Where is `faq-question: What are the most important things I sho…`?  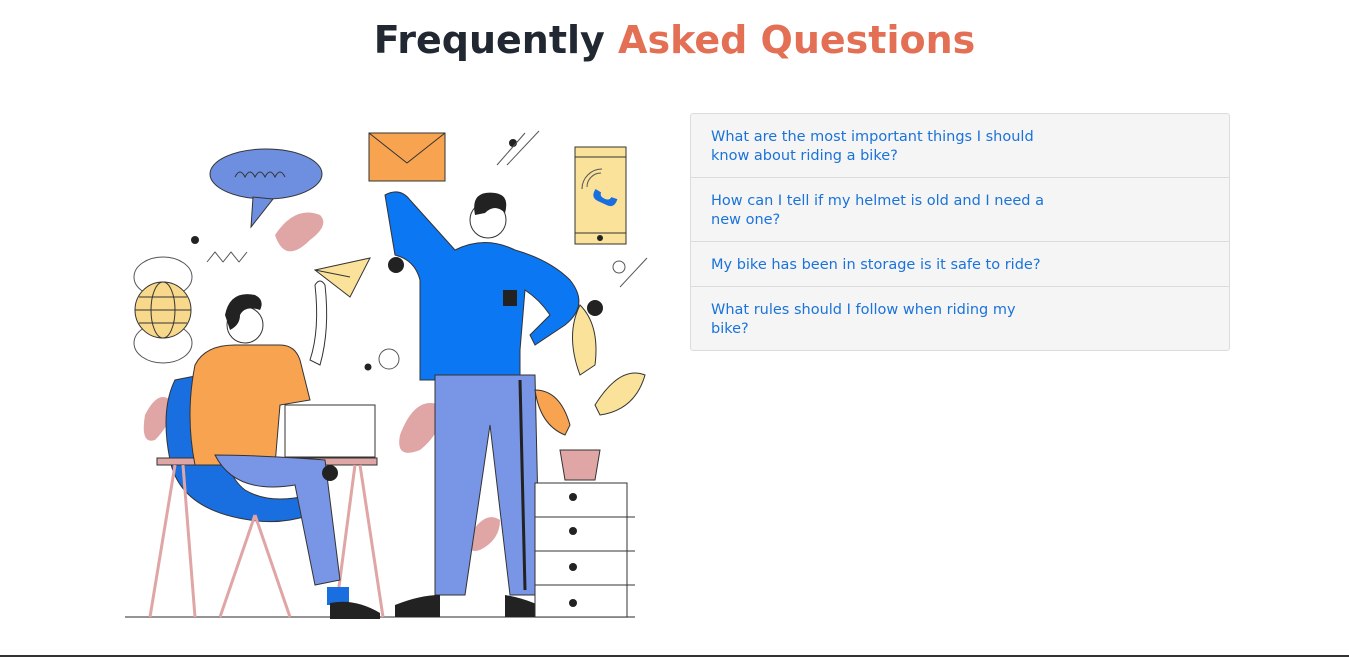 faq-question: What are the most important things I sho… is located at coordinates (883, 147).